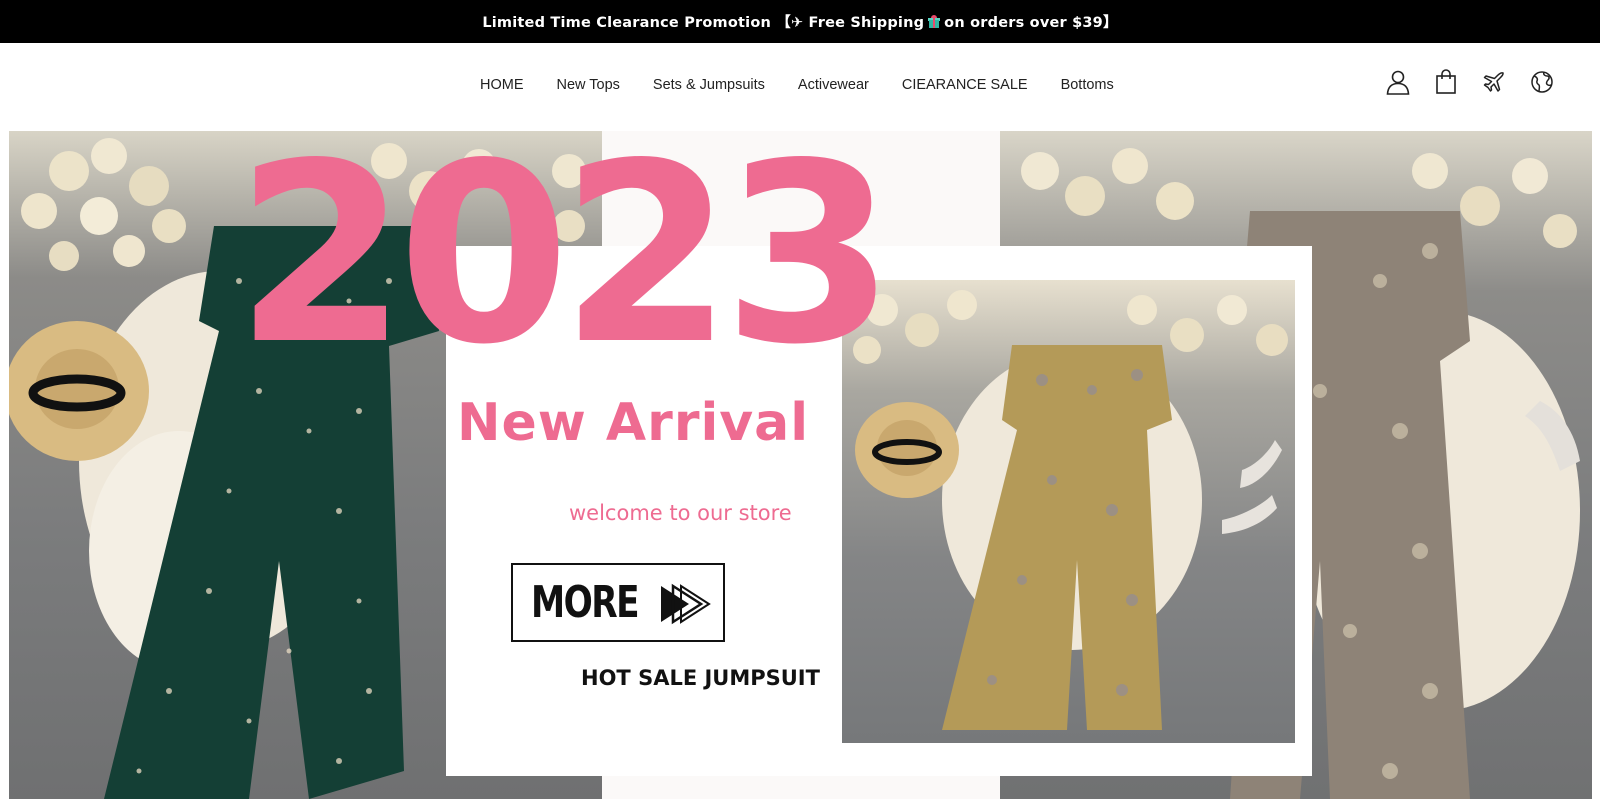 The image size is (1600, 799). Describe the element at coordinates (1398, 82) in the screenshot. I see `user-icon` at that location.